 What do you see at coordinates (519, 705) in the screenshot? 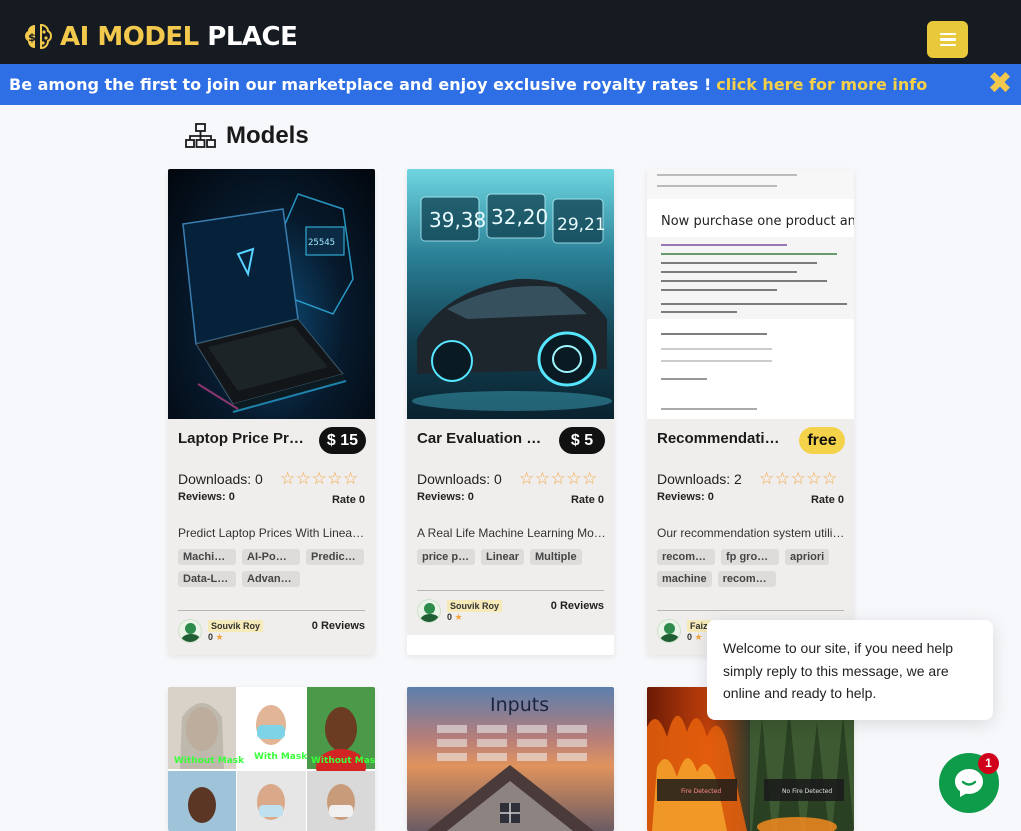
I see `house-image-title: Inputs` at bounding box center [519, 705].